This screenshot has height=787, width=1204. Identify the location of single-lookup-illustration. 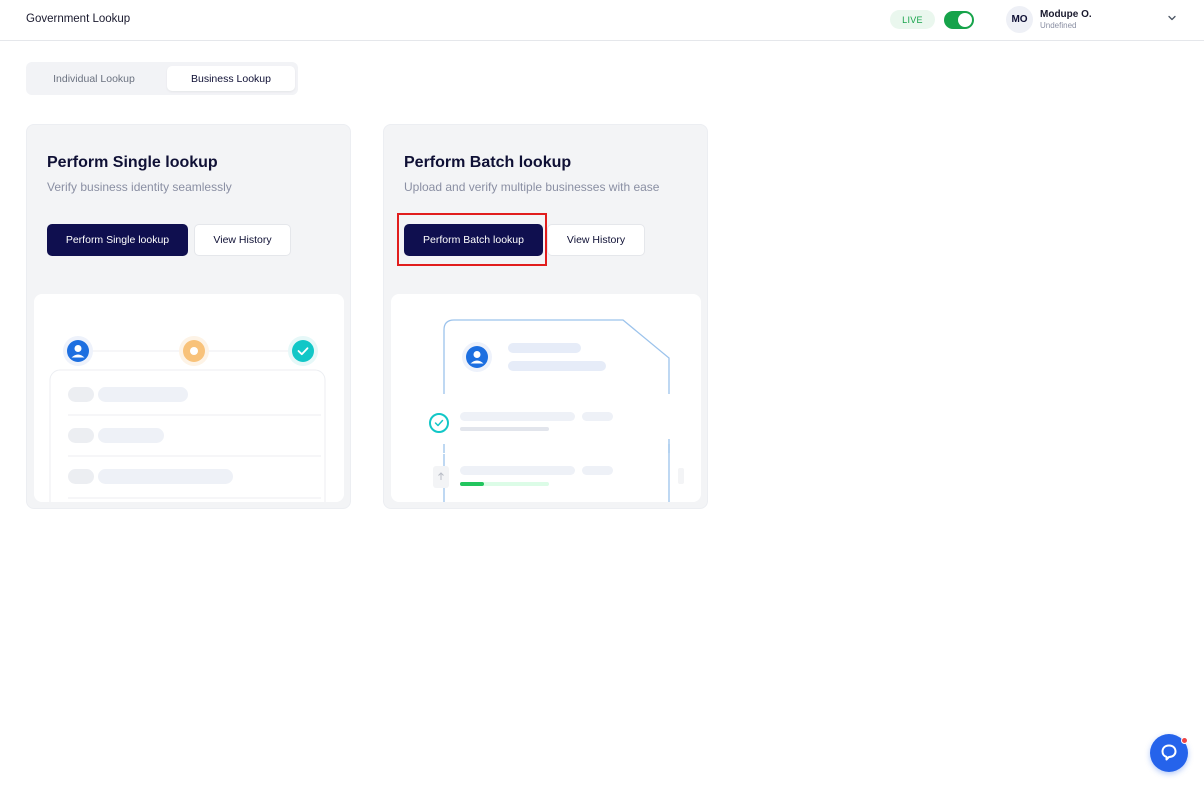
(189, 398).